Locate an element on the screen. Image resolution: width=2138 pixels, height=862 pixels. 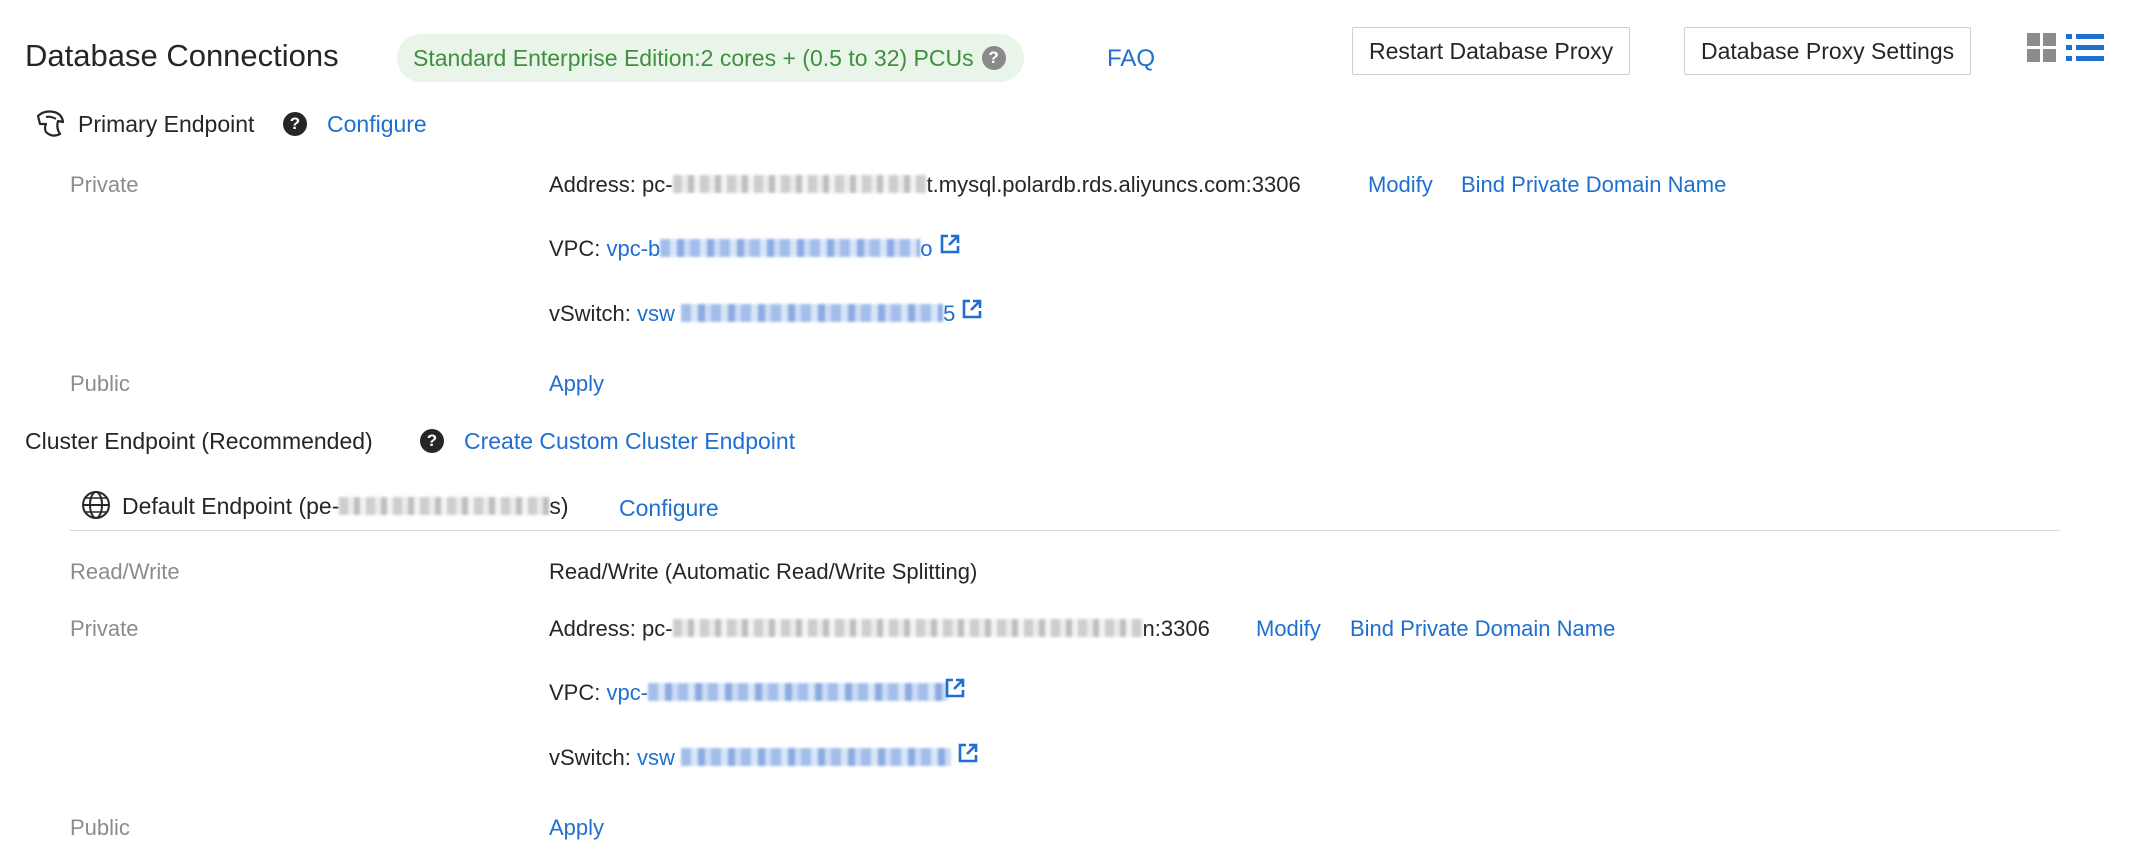
default-endpoint-title: Default Endpoint (pe-s) is located at coordinates (345, 506).